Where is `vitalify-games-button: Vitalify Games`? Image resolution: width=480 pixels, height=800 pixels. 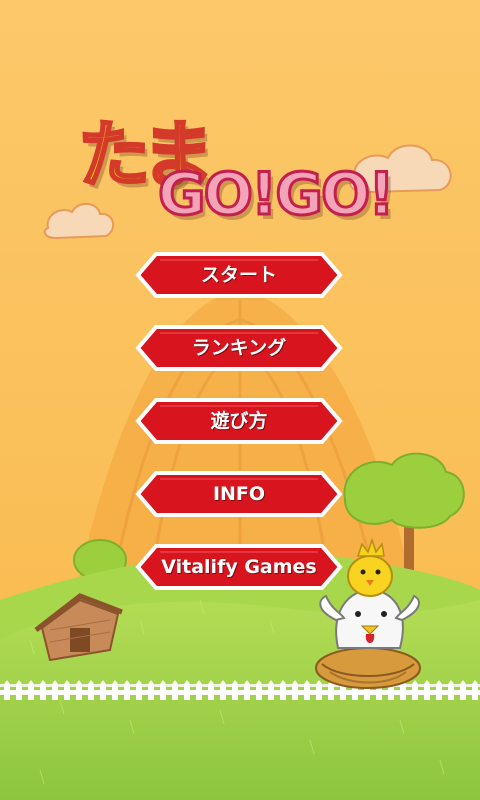 vitalify-games-button: Vitalify Games is located at coordinates (239, 568).